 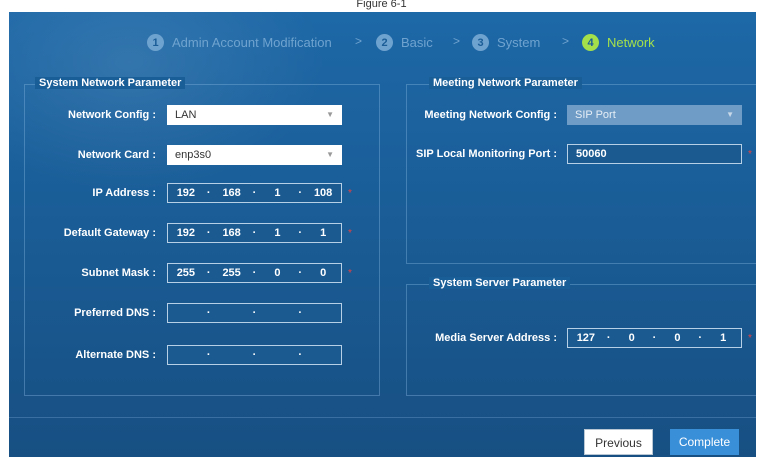 What do you see at coordinates (654, 154) in the screenshot?
I see `sip-port-input: 50060` at bounding box center [654, 154].